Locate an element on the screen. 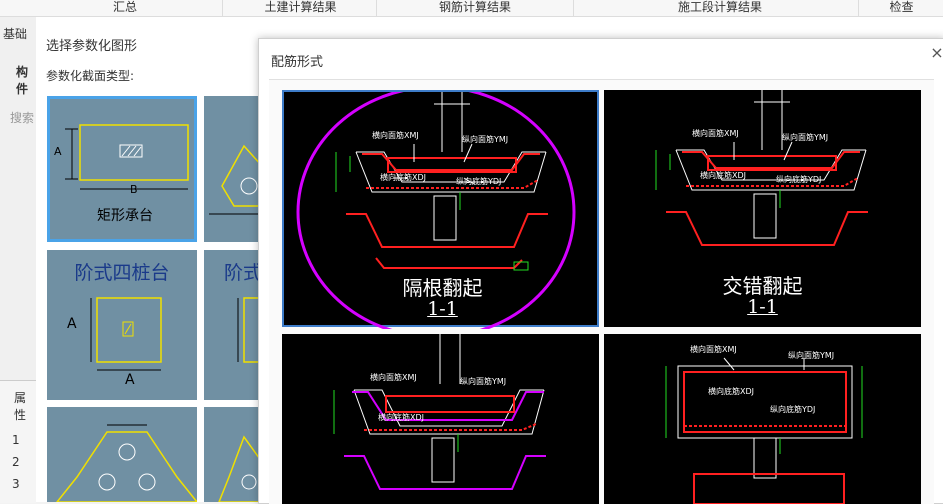 This screenshot has height=504, width=943. top-tab-bar: 汇总 土建计算结果 钢筋计算结果 施工段计算结果 检查 is located at coordinates (471, 8).